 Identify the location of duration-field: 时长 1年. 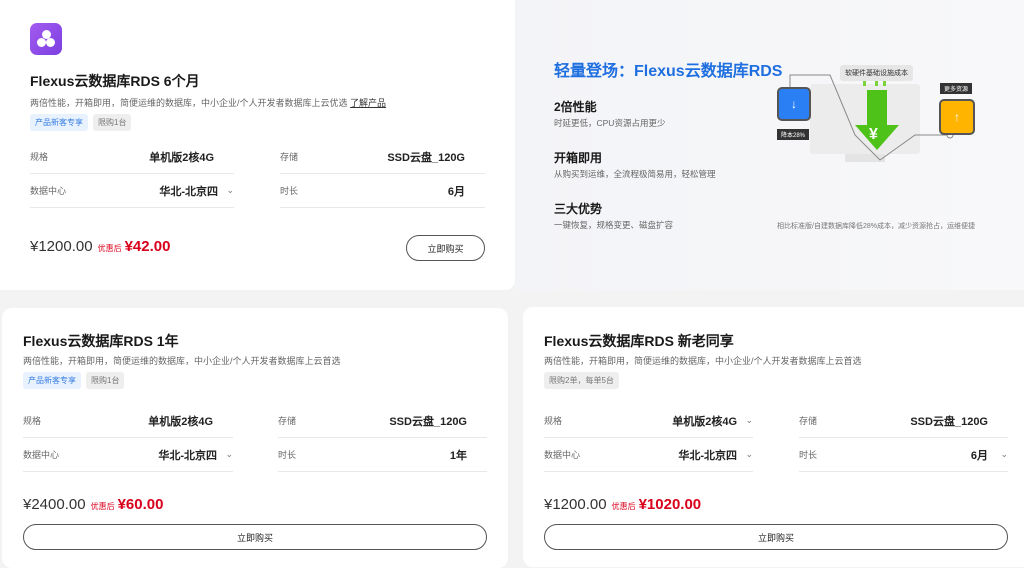
(382, 455).